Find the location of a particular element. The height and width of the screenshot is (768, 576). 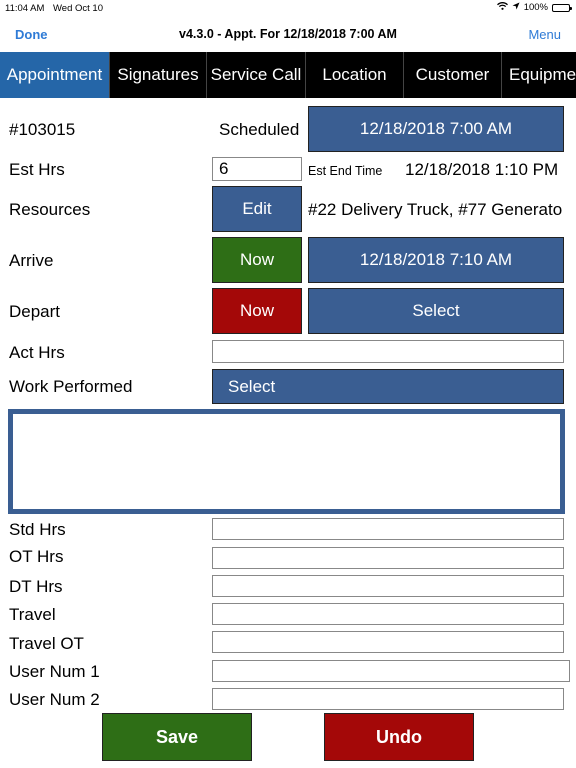

ot-hrs-input is located at coordinates (388, 558).